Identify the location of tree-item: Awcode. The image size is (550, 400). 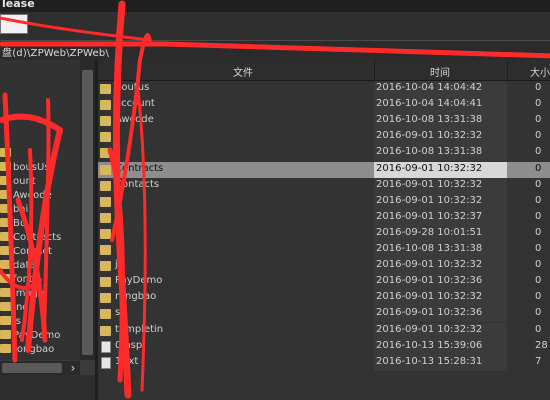
(26, 197).